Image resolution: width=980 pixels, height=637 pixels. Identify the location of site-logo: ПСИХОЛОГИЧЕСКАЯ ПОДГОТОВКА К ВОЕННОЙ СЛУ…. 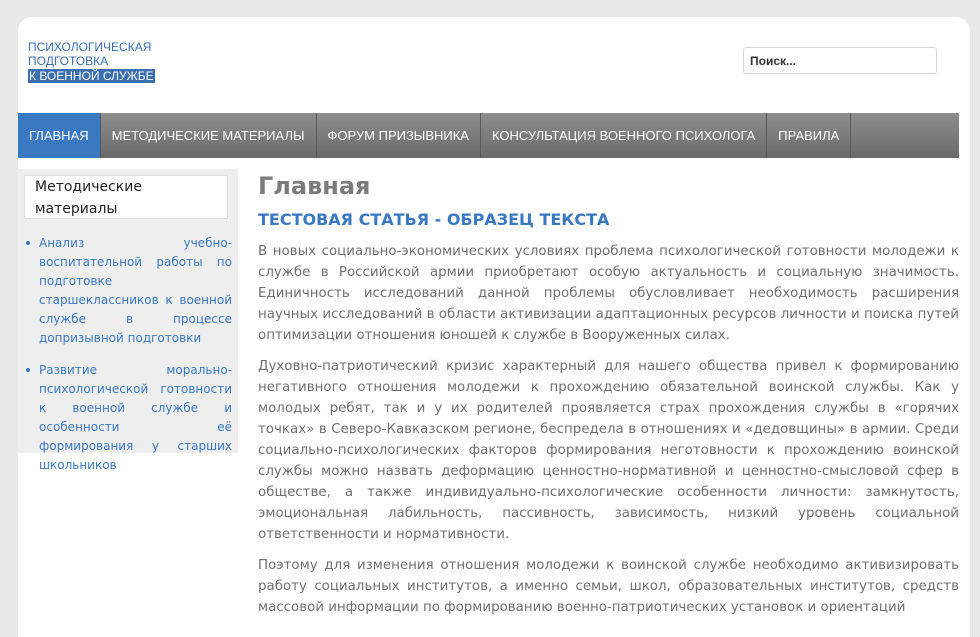
(91, 61).